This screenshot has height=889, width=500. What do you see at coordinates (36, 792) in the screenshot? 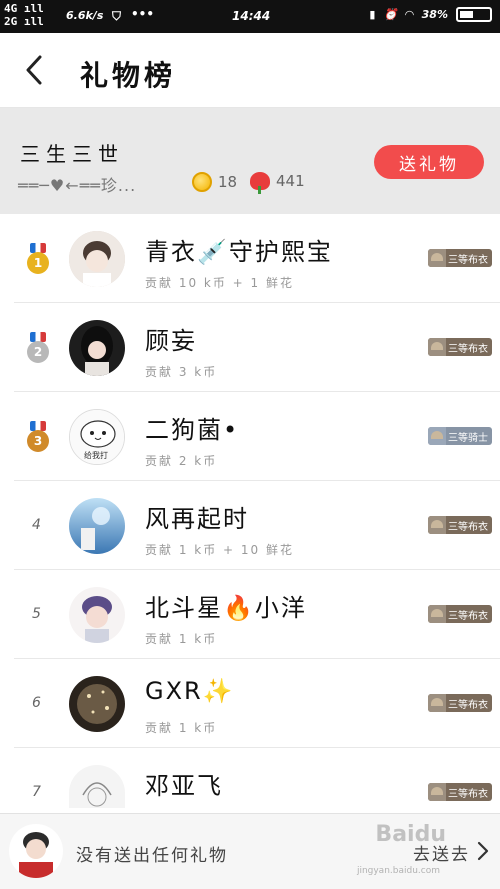
I see `rank-number: 7` at bounding box center [36, 792].